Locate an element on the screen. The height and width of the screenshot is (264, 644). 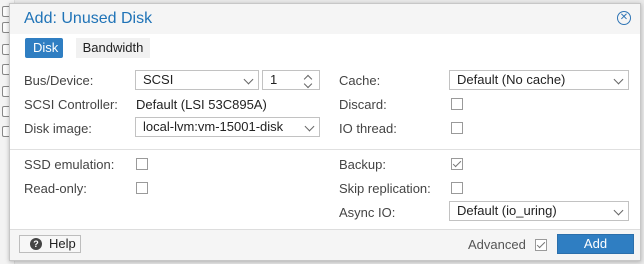
help-button: ? Help is located at coordinates (50, 244).